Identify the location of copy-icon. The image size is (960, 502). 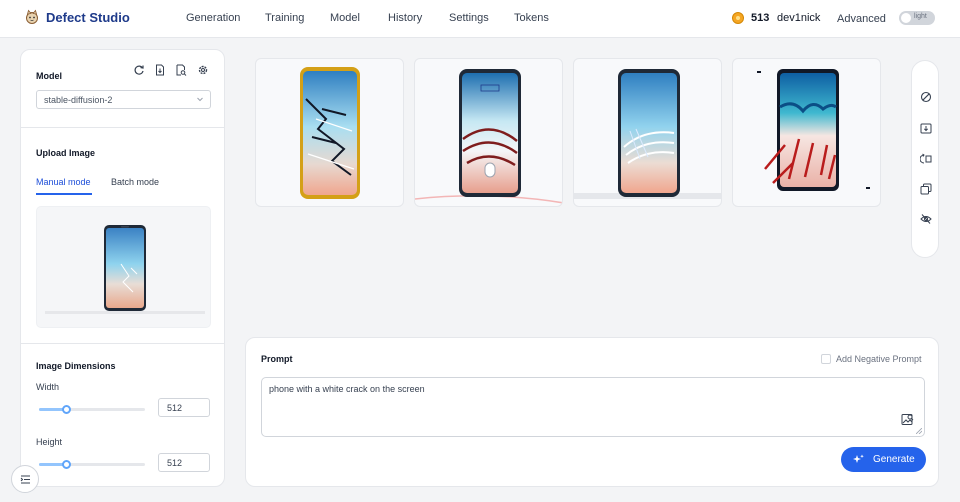
(926, 189).